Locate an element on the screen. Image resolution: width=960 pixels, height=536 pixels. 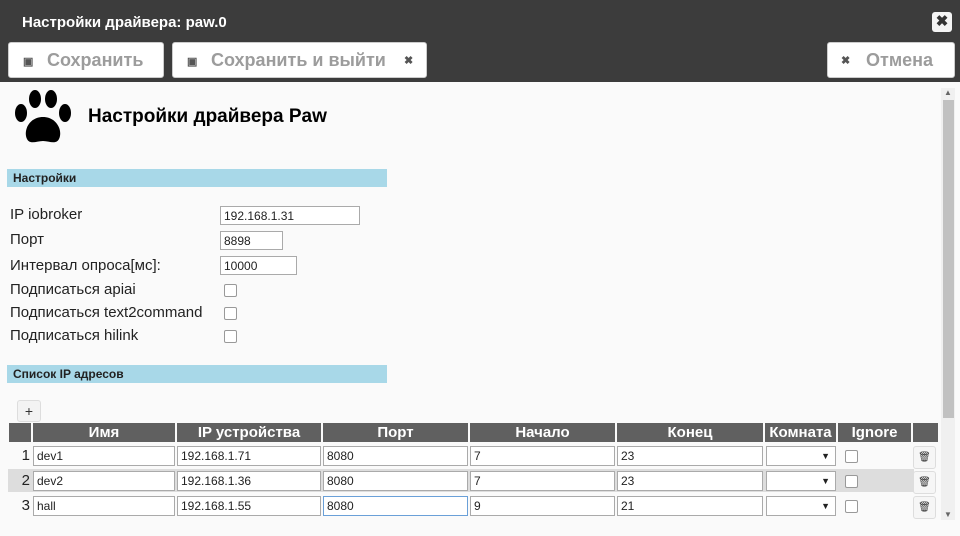
window-title: Настройки драйвера: paw.0 is located at coordinates (124, 22).